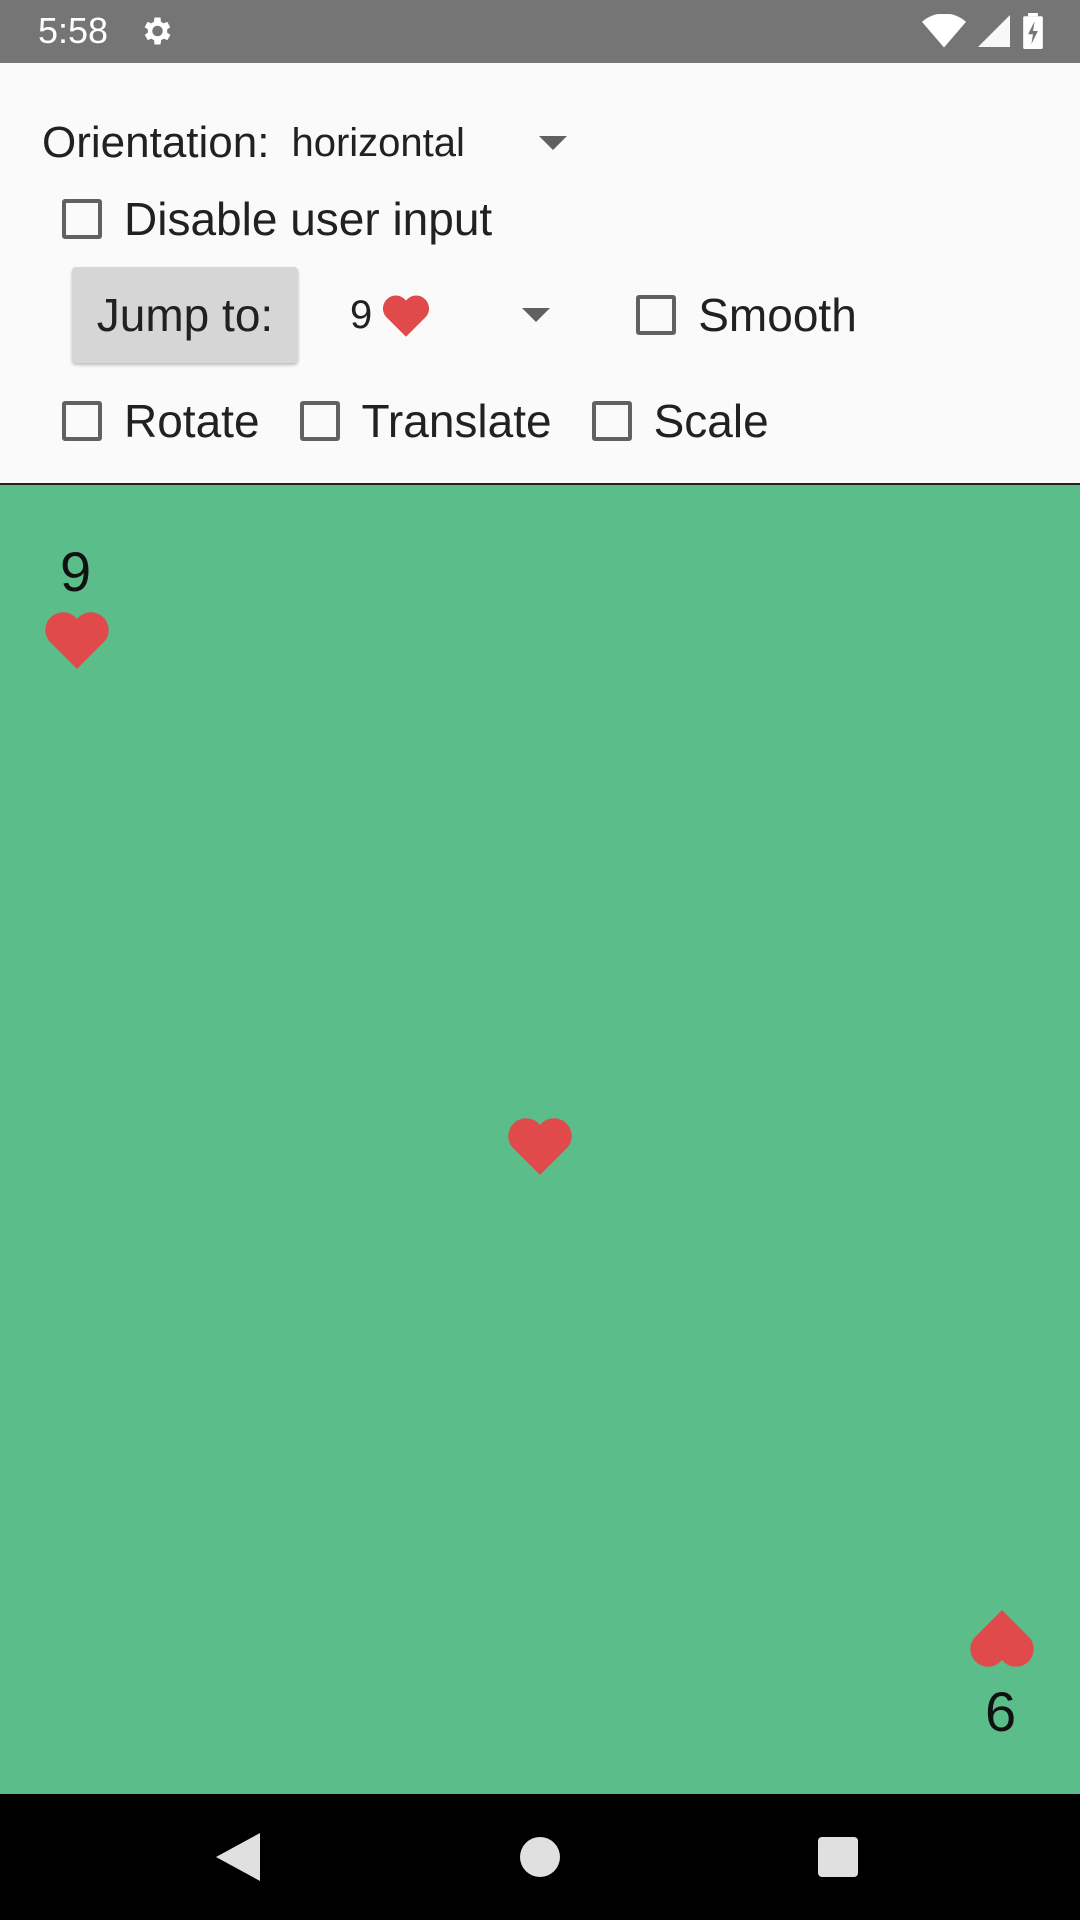 The width and height of the screenshot is (1080, 1920). I want to click on home-icon, so click(540, 1857).